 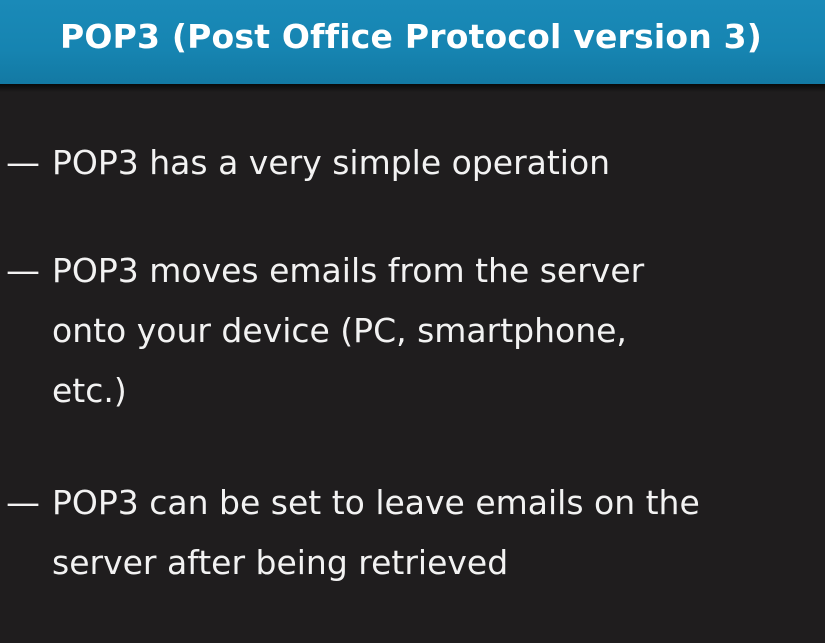 I want to click on bullet-text: POP3 has a very simple operation, so click(x=437, y=163).